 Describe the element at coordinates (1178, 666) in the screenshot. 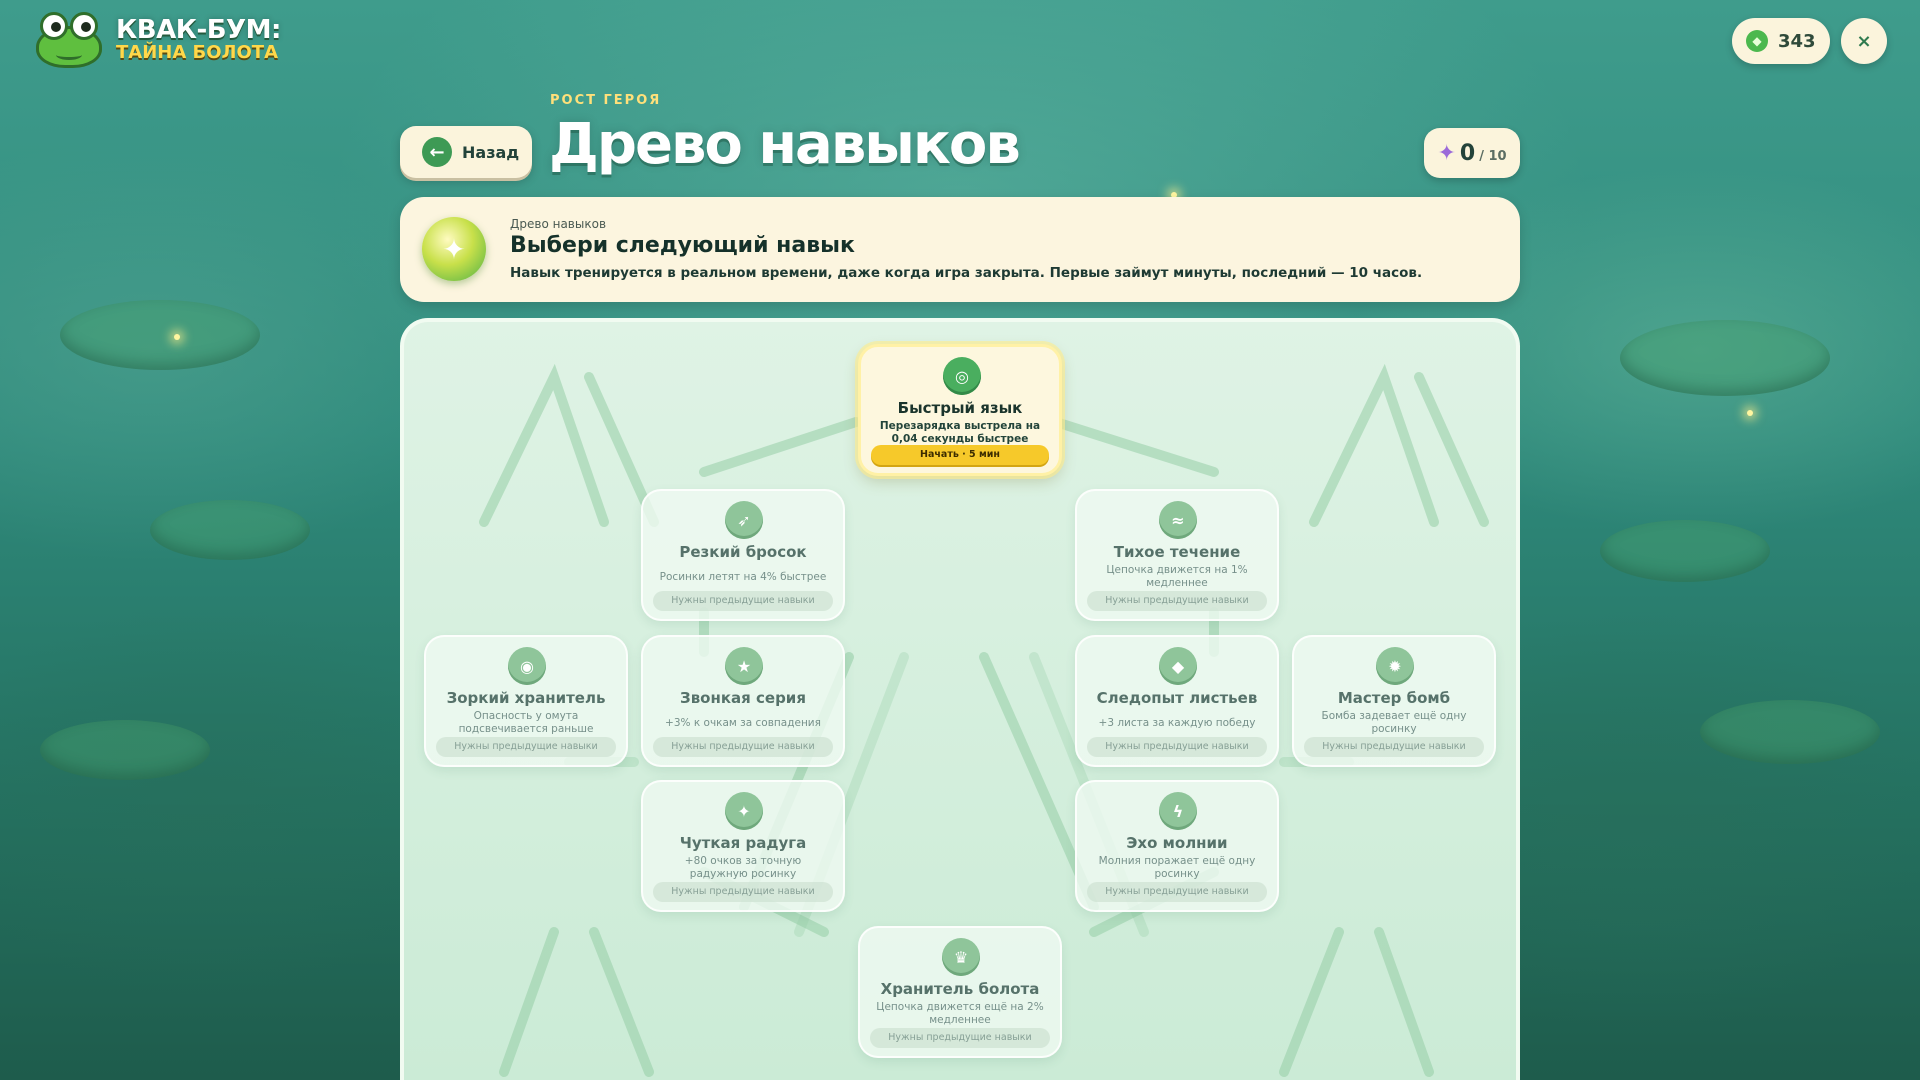

I see `leaf-icon: ◆` at that location.